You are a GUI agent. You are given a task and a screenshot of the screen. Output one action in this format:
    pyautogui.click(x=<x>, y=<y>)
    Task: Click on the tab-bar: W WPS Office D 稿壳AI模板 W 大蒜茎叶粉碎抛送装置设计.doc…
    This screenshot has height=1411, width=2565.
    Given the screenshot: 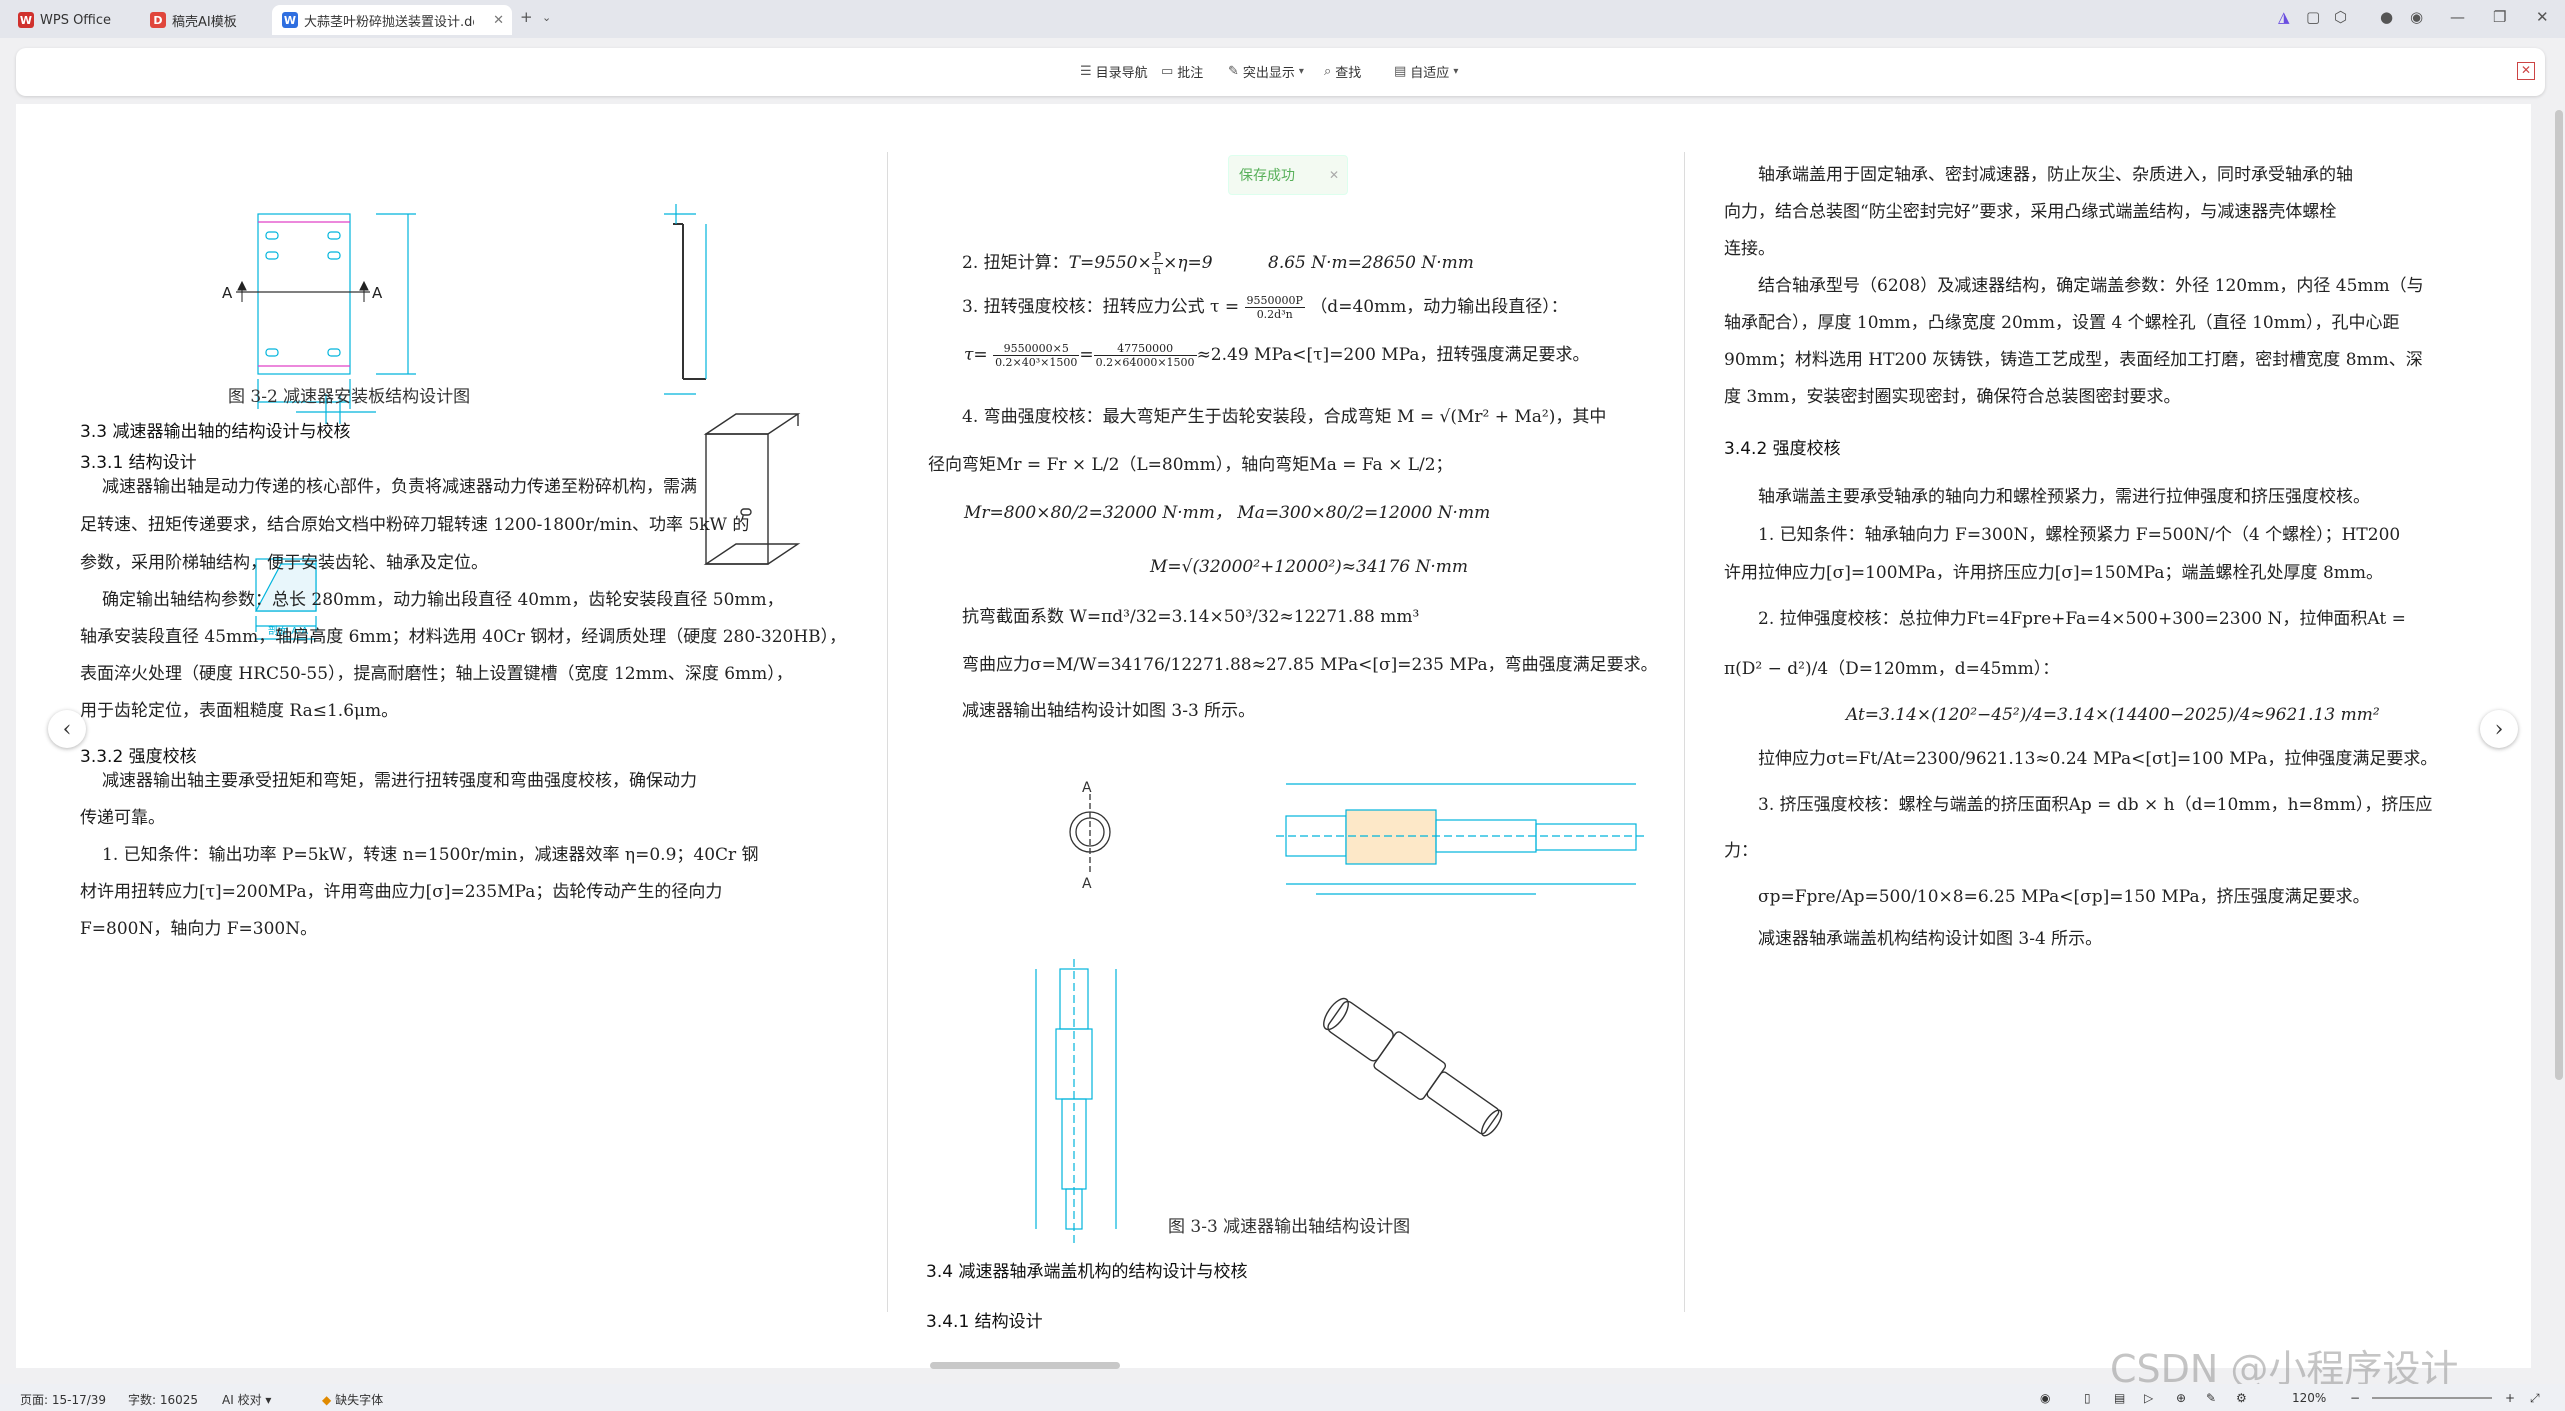 What is the action you would take?
    pyautogui.click(x=1282, y=19)
    